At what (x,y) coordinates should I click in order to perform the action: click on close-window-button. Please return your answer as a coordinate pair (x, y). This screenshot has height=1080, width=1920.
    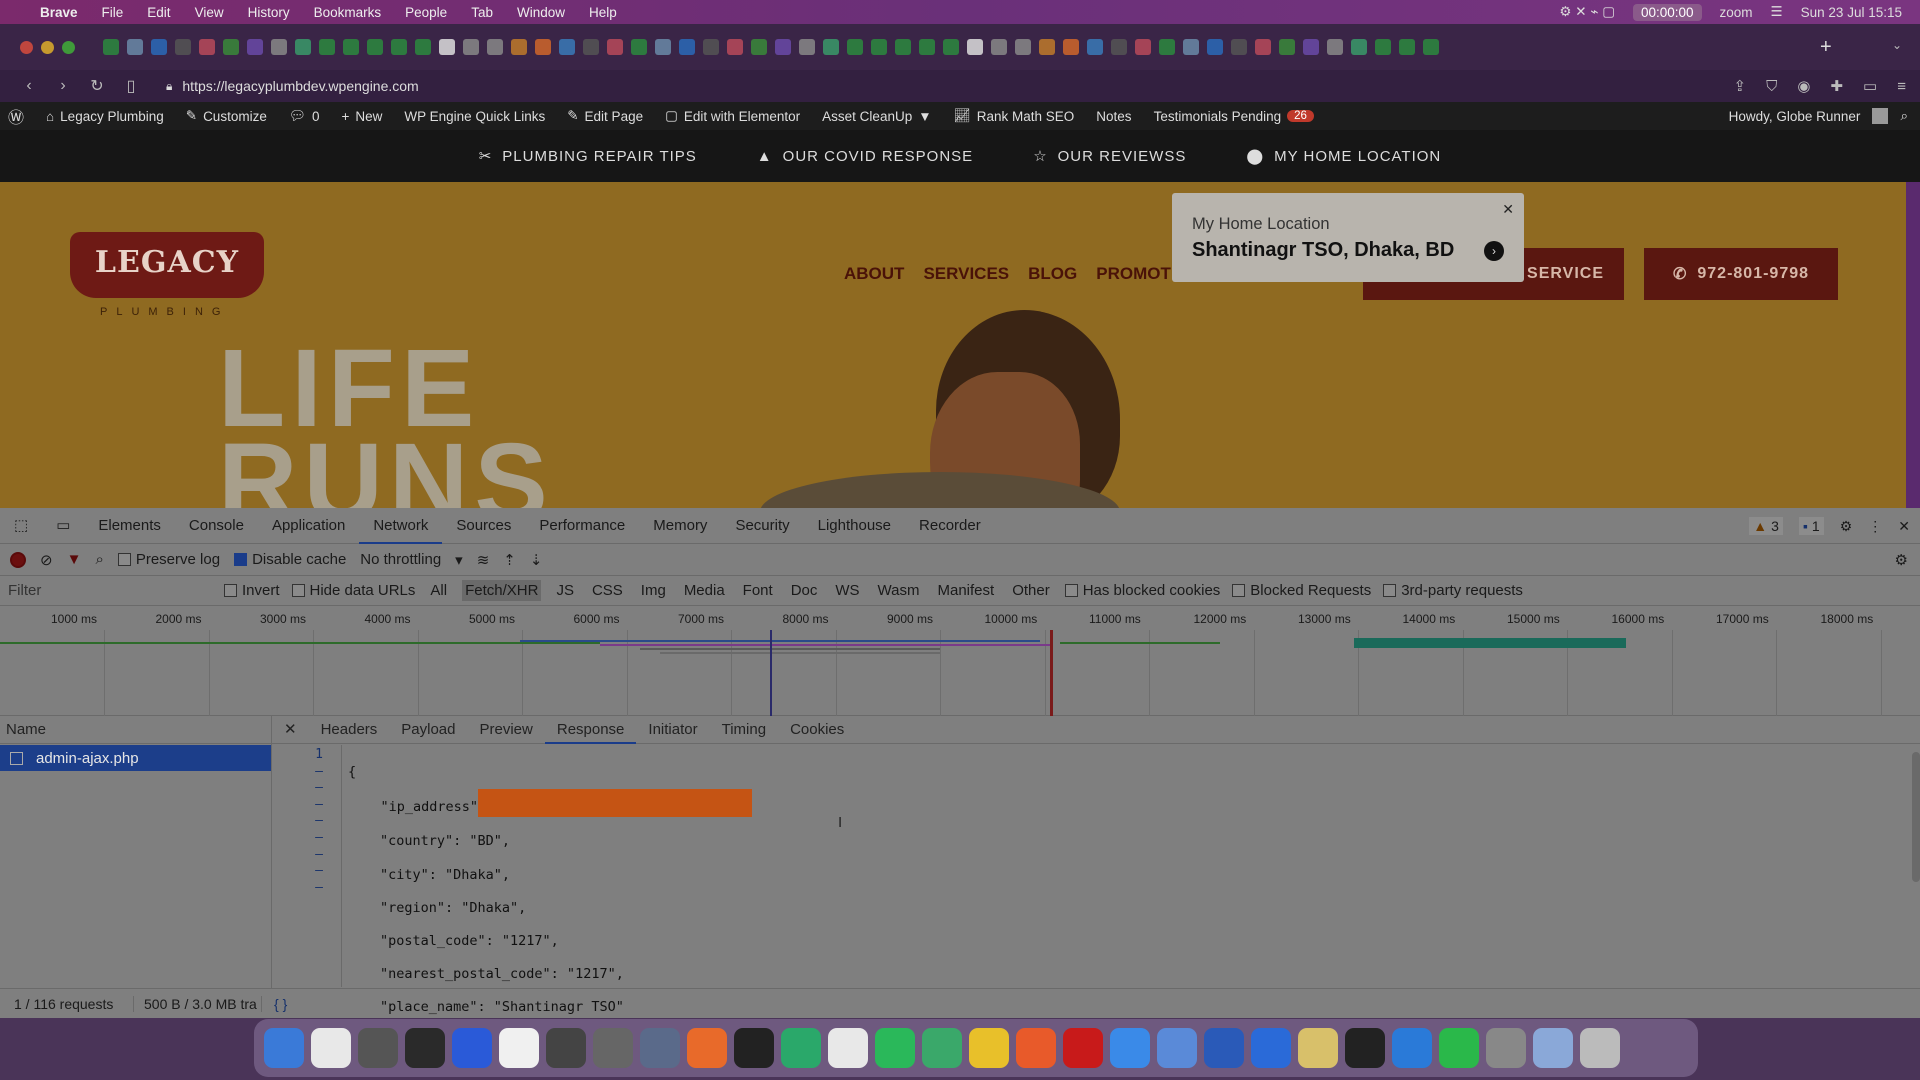
    Looking at the image, I should click on (26, 47).